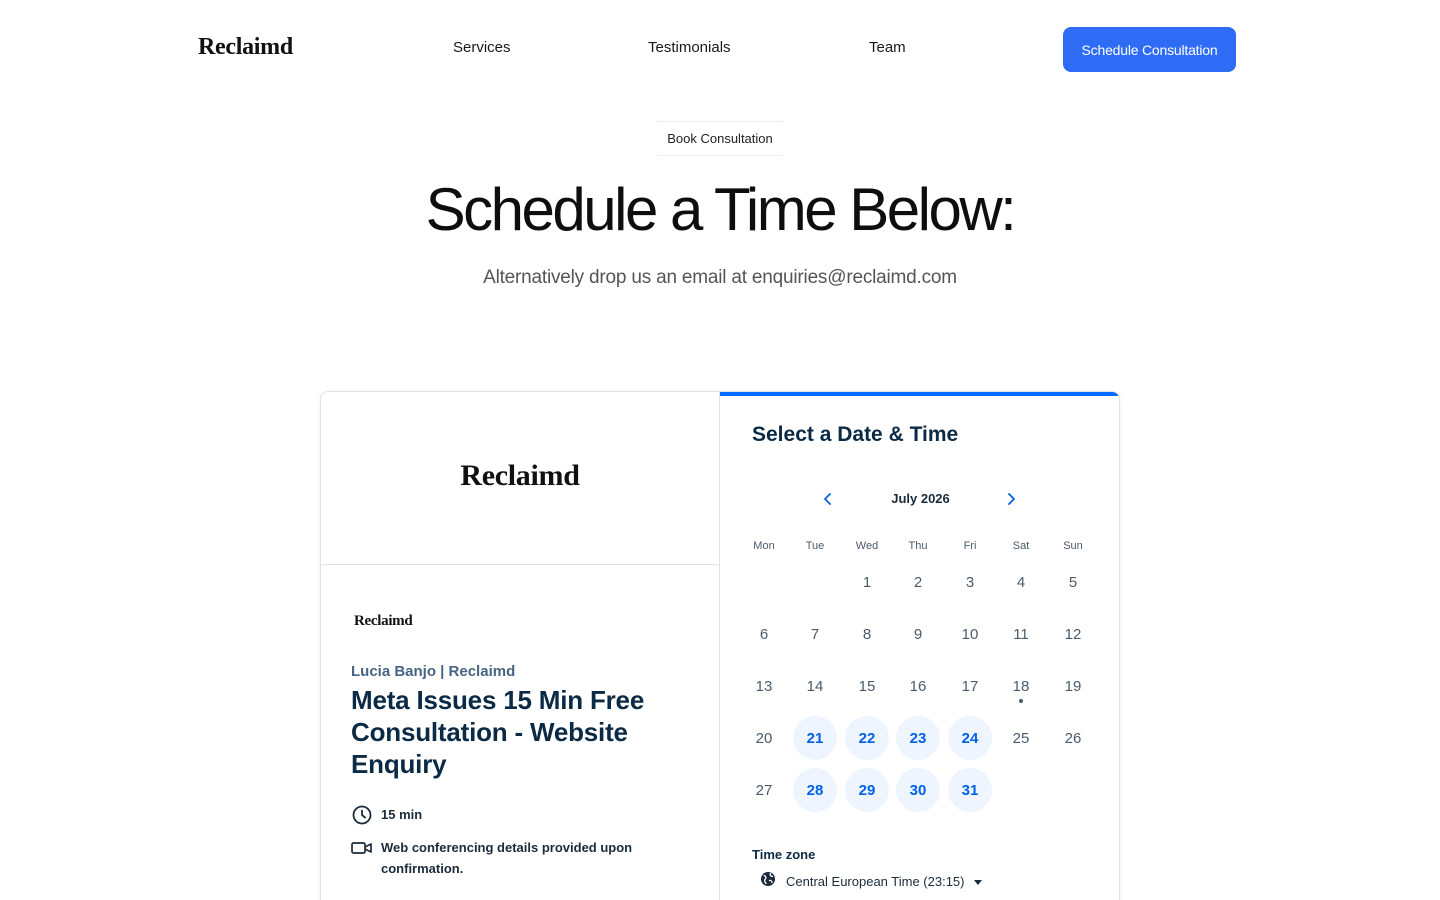 This screenshot has height=900, width=1440. I want to click on calendar-day-3: 3, so click(970, 582).